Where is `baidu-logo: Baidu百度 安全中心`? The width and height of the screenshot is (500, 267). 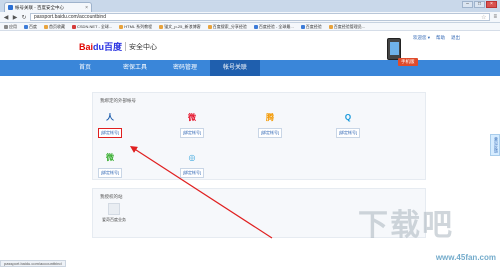 baidu-logo: Baidu百度 安全中心 is located at coordinates (118, 46).